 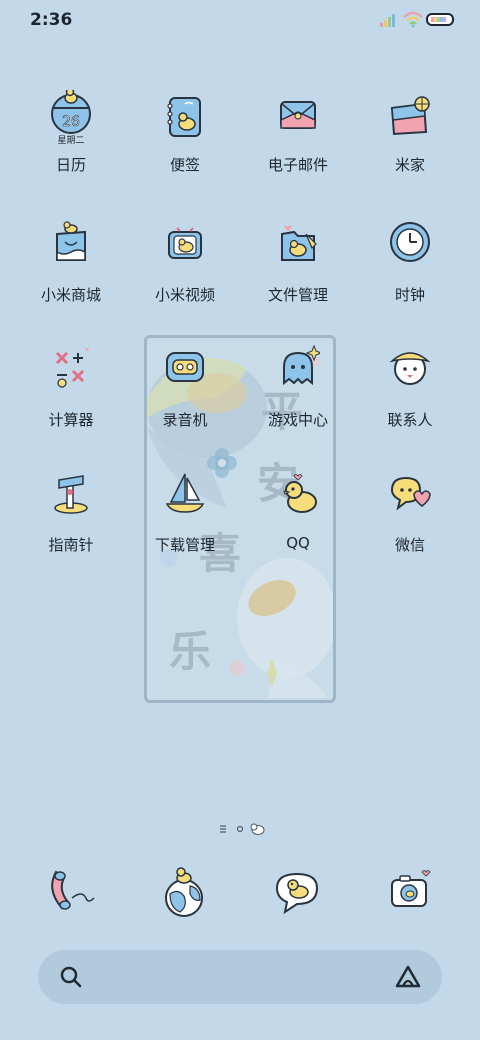 What do you see at coordinates (240, 977) in the screenshot?
I see `search-bar` at bounding box center [240, 977].